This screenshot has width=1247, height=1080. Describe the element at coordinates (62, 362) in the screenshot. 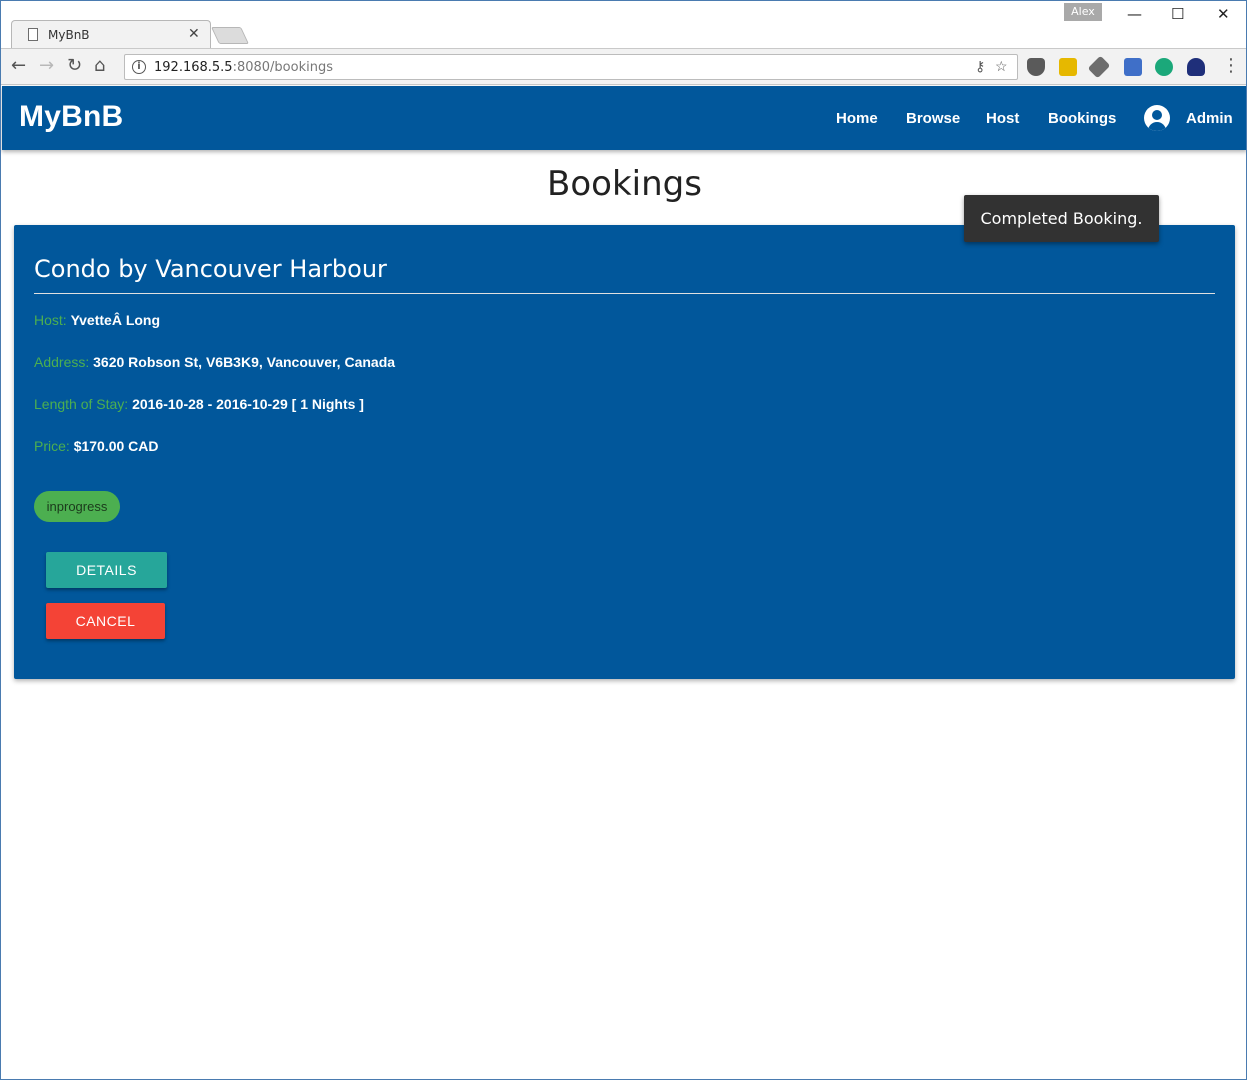

I see `address-label: Address:` at that location.